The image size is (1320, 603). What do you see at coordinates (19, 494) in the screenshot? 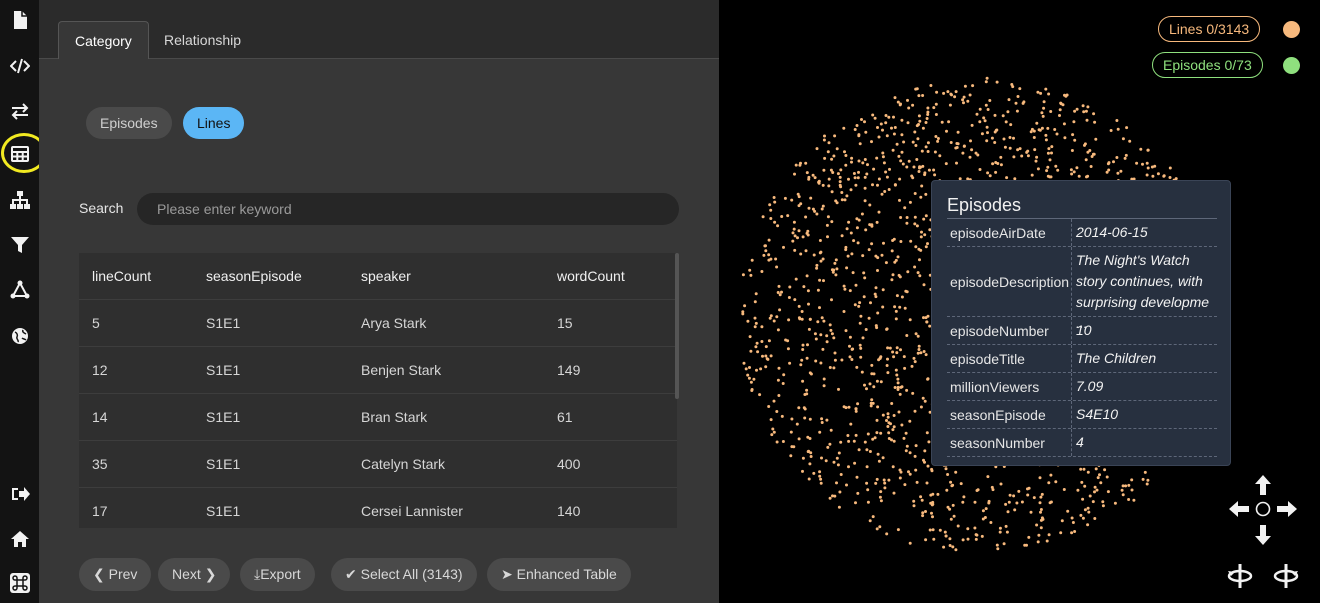
I see `logout-icon` at bounding box center [19, 494].